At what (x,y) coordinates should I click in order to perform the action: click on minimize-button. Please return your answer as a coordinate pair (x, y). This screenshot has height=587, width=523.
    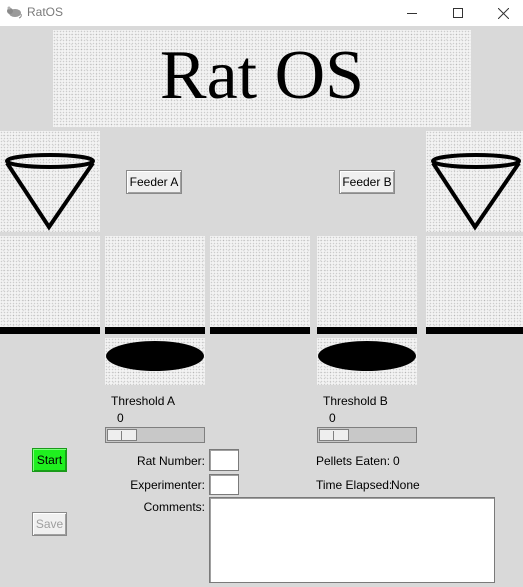
    Looking at the image, I should click on (412, 13).